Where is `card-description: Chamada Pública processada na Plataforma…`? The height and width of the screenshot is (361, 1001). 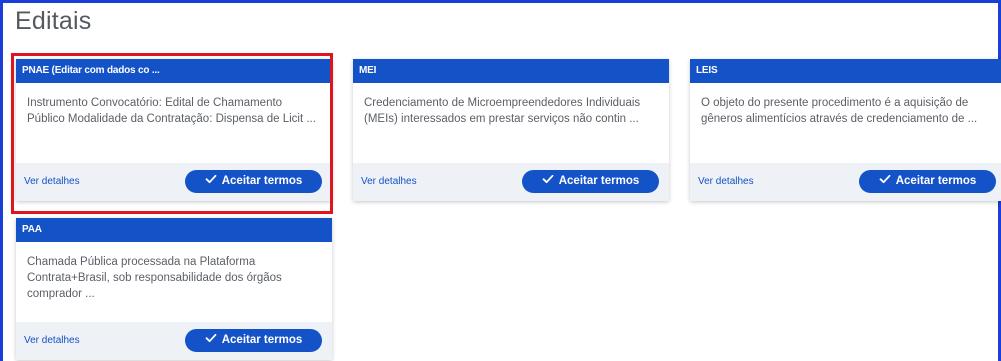 card-description: Chamada Pública processada na Plataforma… is located at coordinates (154, 278).